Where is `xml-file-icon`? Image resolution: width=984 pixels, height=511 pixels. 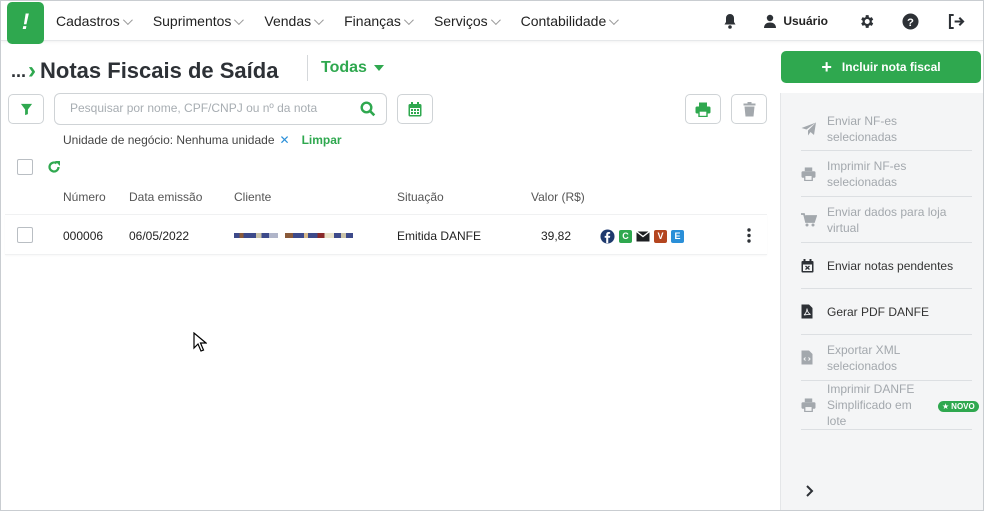 xml-file-icon is located at coordinates (814, 357).